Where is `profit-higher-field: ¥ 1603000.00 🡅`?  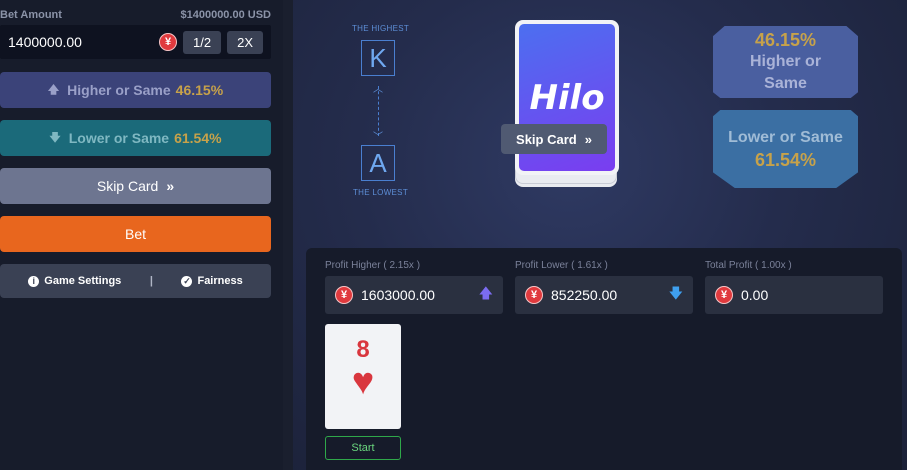
profit-higher-field: ¥ 1603000.00 🡅 is located at coordinates (414, 295).